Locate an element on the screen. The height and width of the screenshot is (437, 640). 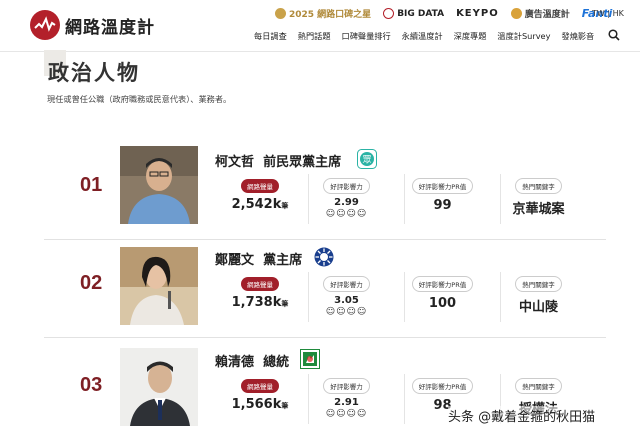
volume-value: 1,738k is located at coordinates (256, 302).